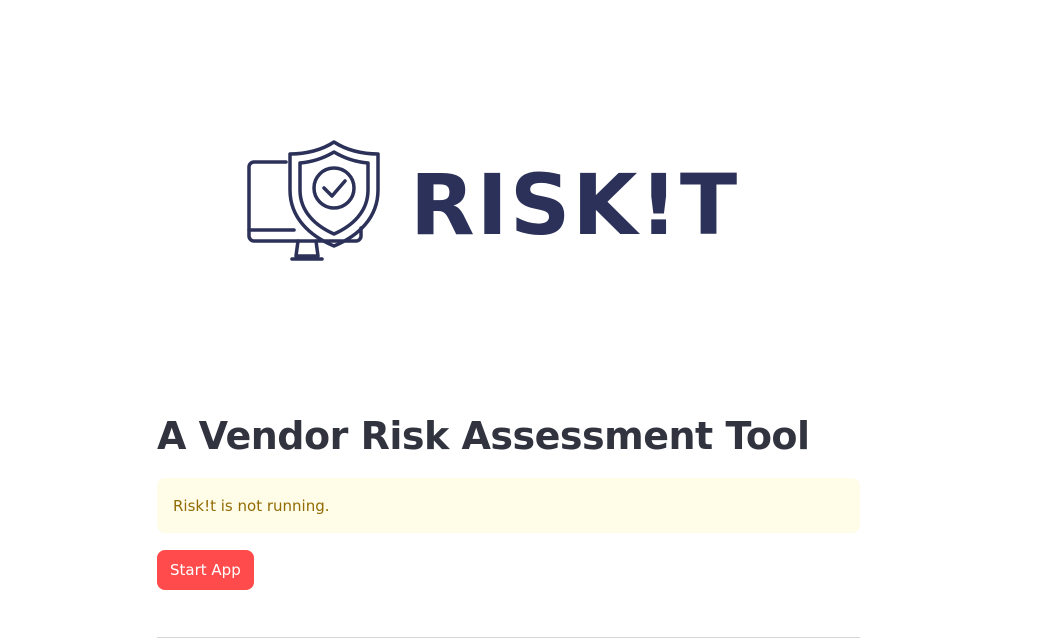  Describe the element at coordinates (251, 505) in the screenshot. I see `status-alert-text: Risk!t is not running.` at that location.